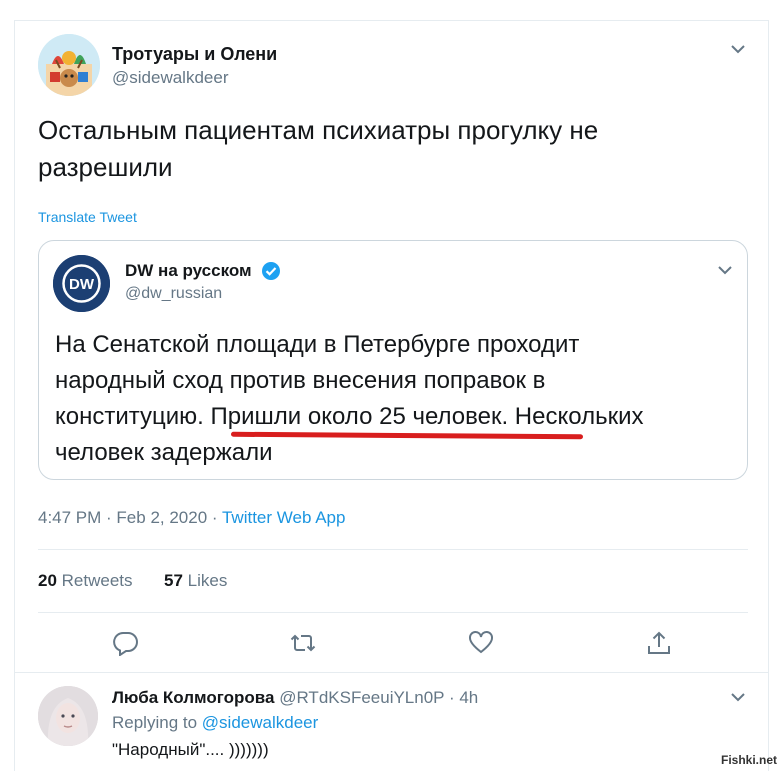  I want to click on tweet-time: 4:47 PM, so click(69, 517).